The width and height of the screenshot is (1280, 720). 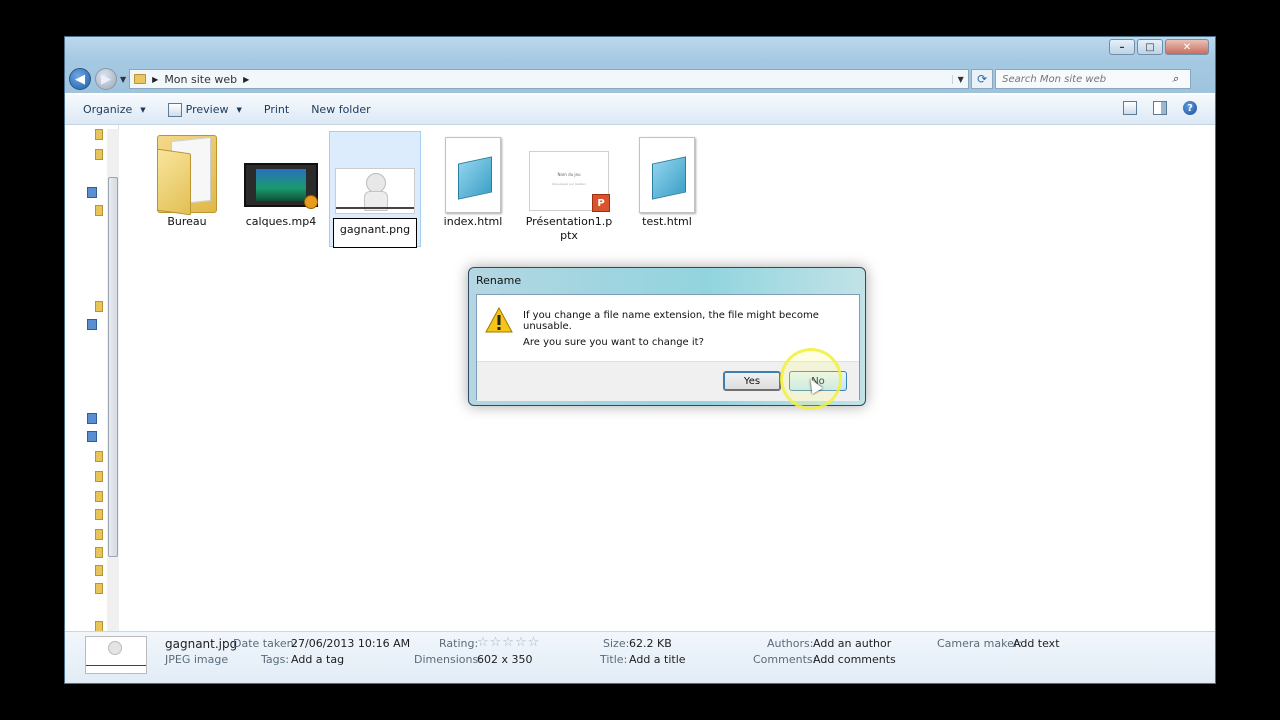 I want to click on search-box: ⌕, so click(x=1093, y=79).